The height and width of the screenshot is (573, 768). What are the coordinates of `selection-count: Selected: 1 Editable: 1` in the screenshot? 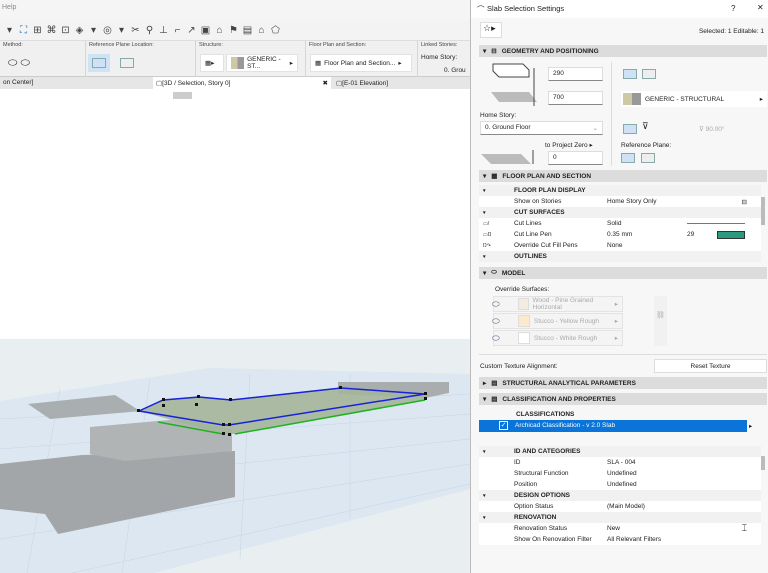 It's located at (731, 31).